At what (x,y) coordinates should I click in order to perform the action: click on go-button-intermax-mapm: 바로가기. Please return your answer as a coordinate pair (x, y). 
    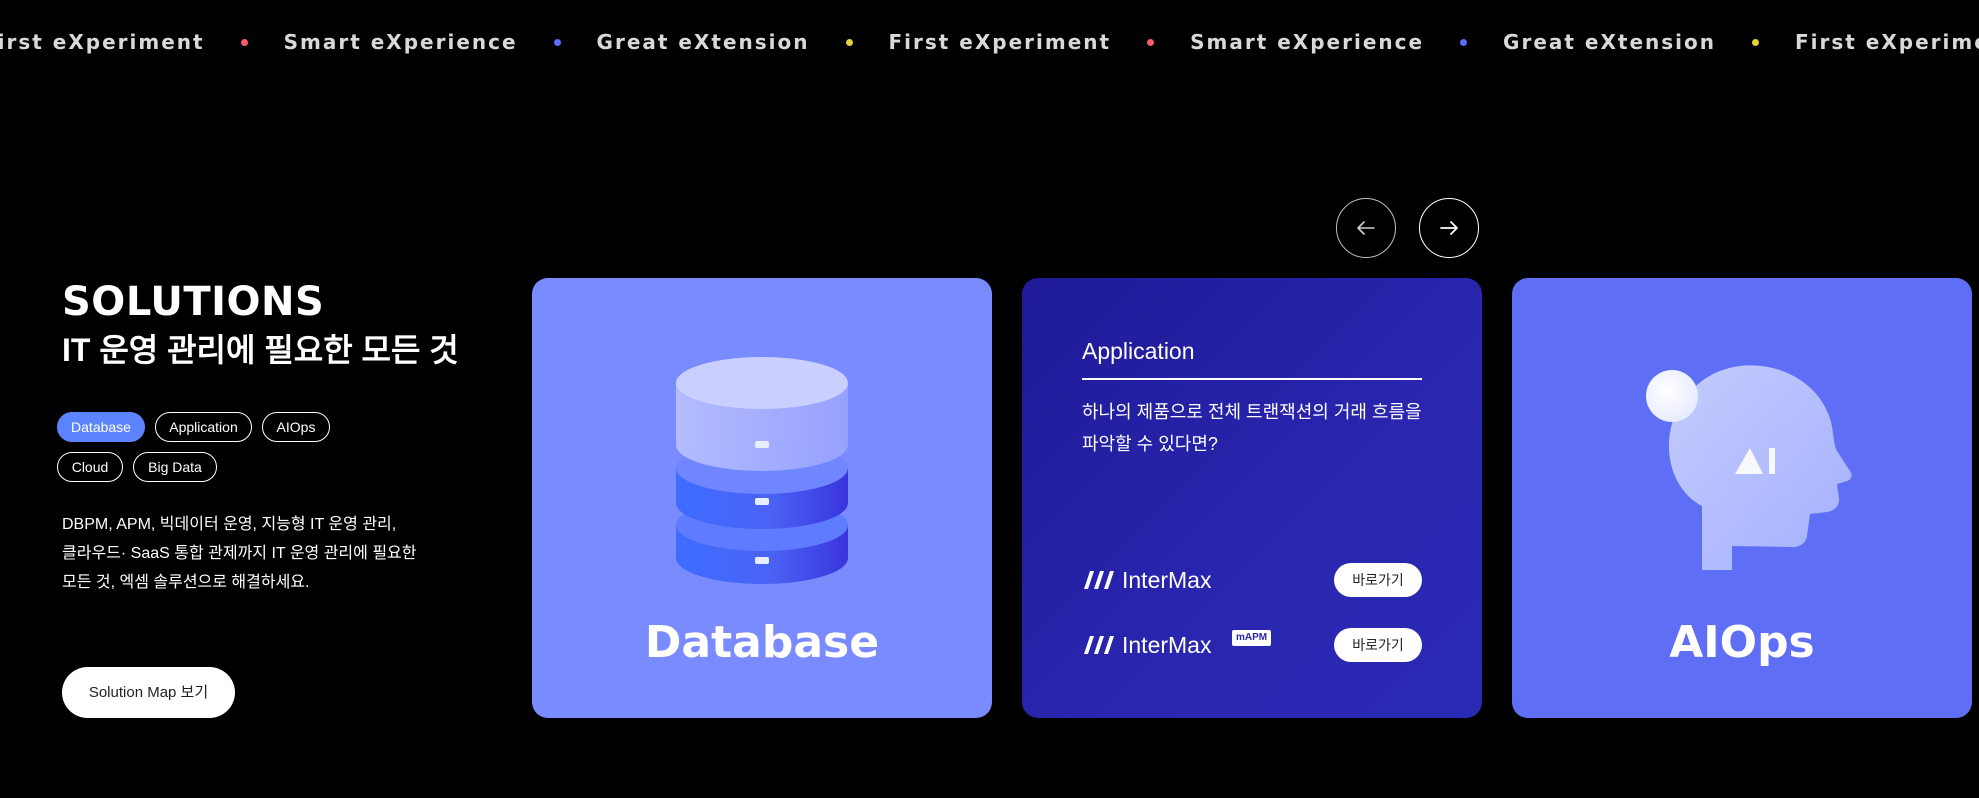
    Looking at the image, I should click on (1378, 645).